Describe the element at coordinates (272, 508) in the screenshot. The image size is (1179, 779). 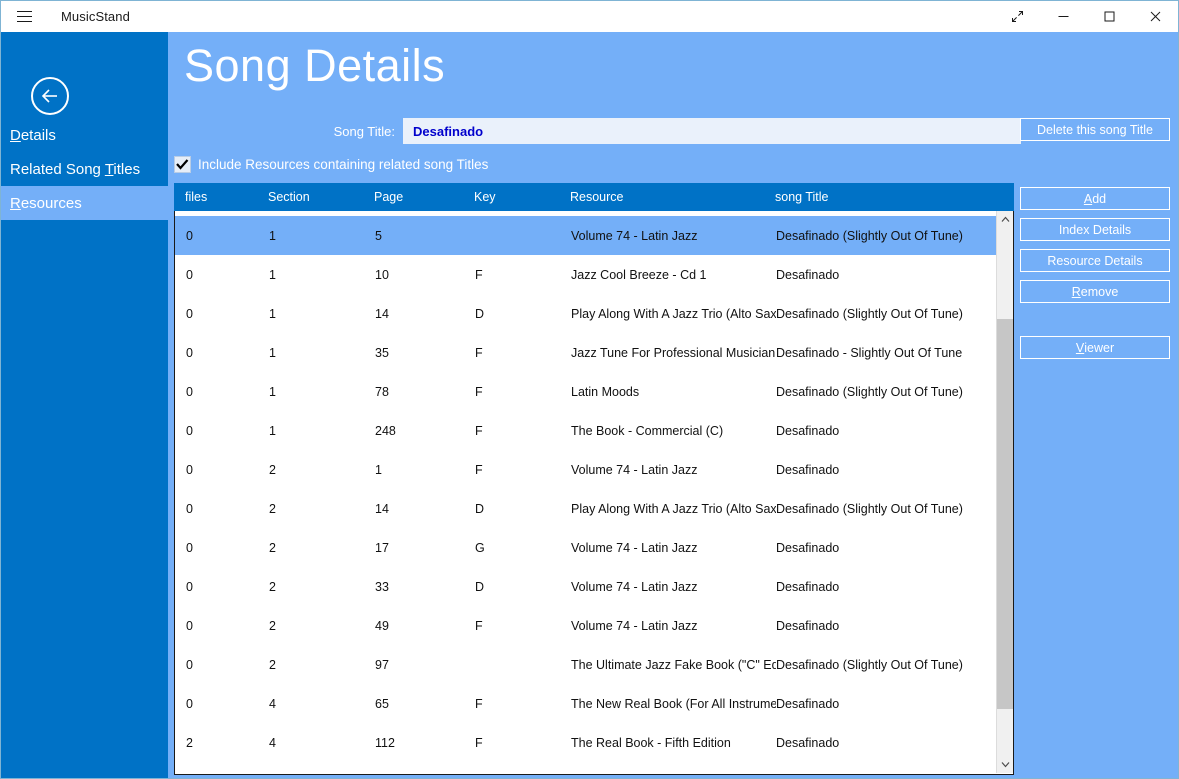
I see `cell-section: 2` at that location.